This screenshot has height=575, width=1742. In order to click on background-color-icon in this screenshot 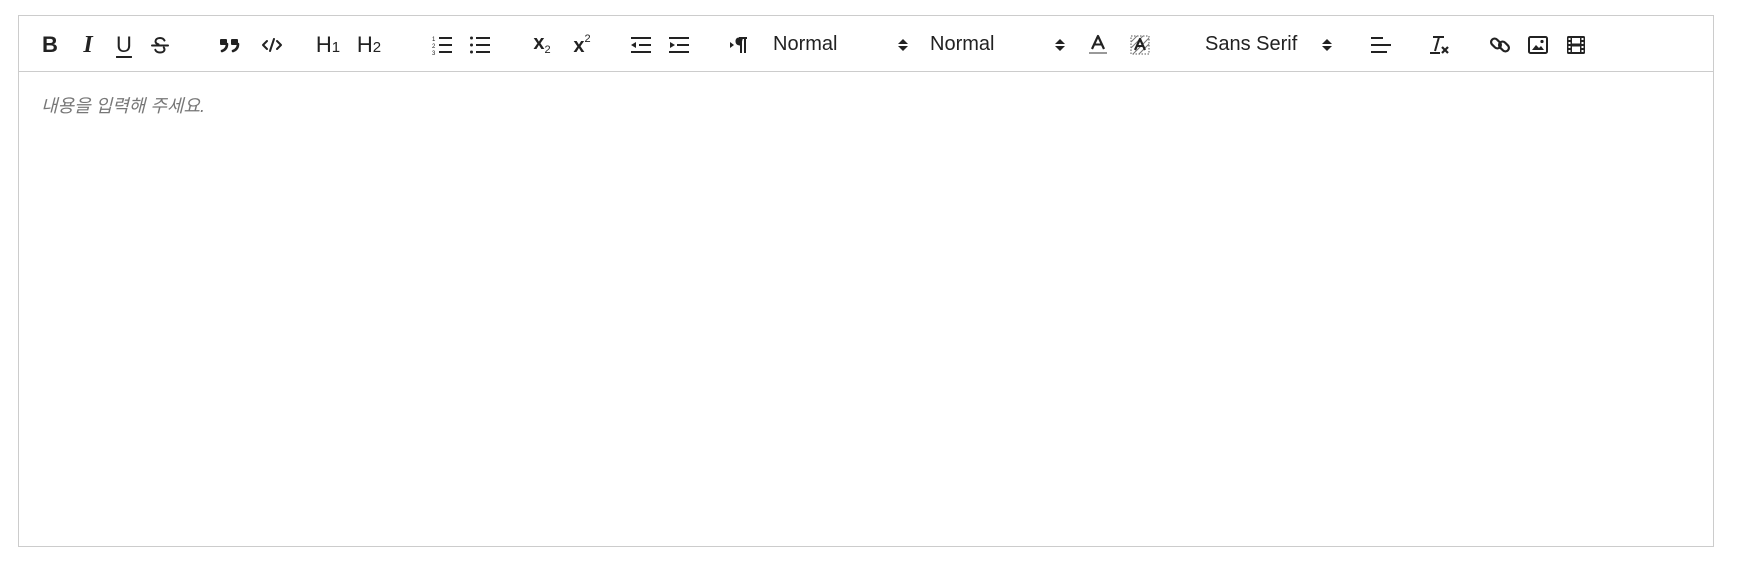, I will do `click(1140, 44)`.